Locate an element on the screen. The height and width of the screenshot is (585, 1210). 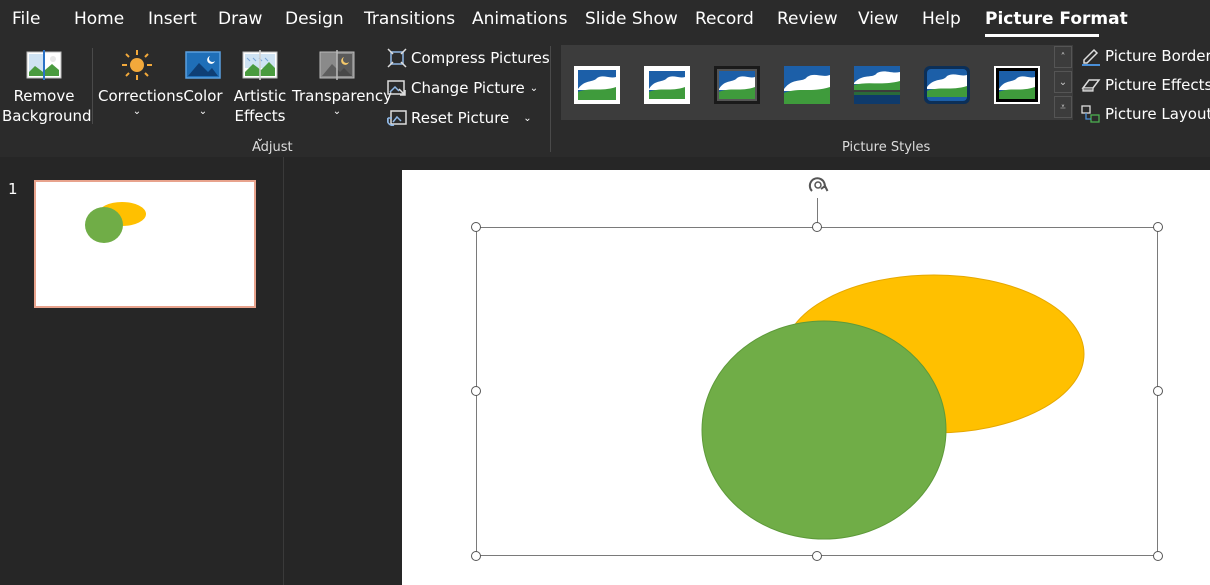
resize-handle-right is located at coordinates (1158, 391).